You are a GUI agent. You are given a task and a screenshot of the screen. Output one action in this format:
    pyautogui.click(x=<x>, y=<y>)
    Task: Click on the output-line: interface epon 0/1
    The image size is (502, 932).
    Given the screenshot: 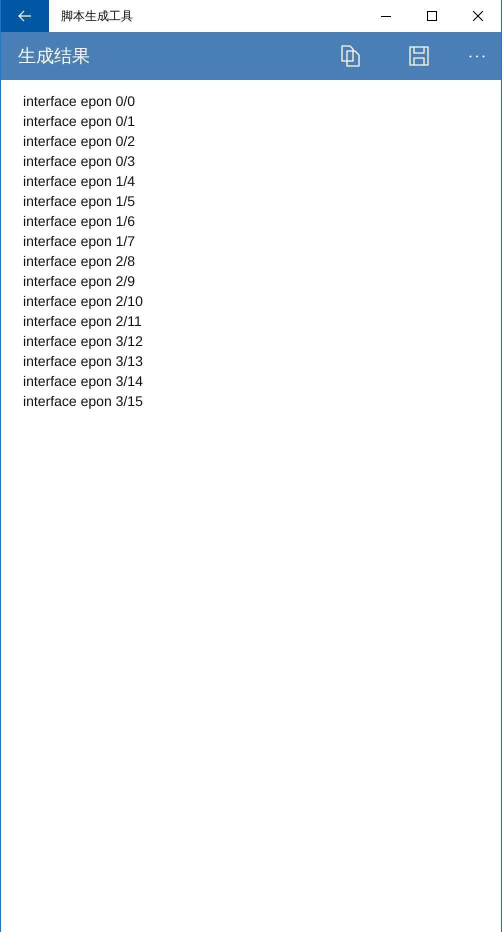 What is the action you would take?
    pyautogui.click(x=79, y=121)
    